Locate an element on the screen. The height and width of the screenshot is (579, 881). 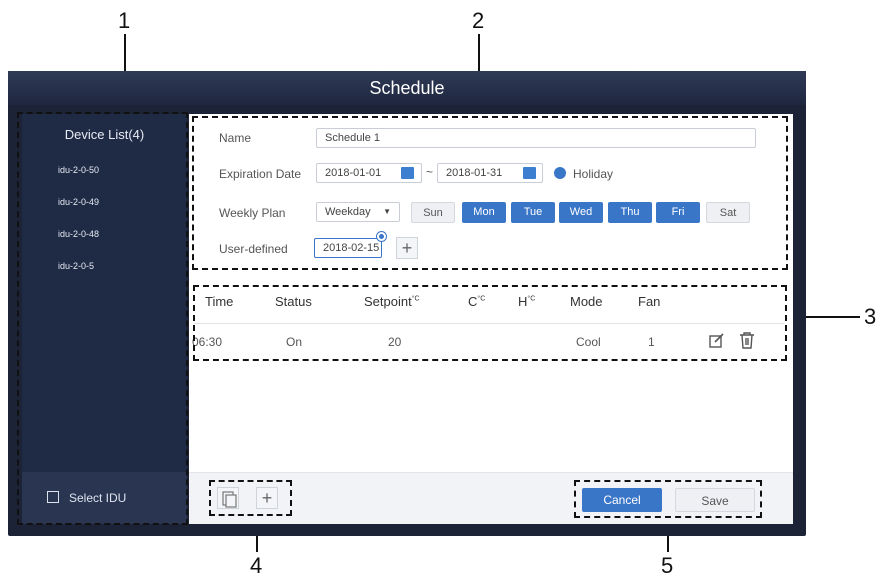
callout-4: 4 is located at coordinates (256, 565).